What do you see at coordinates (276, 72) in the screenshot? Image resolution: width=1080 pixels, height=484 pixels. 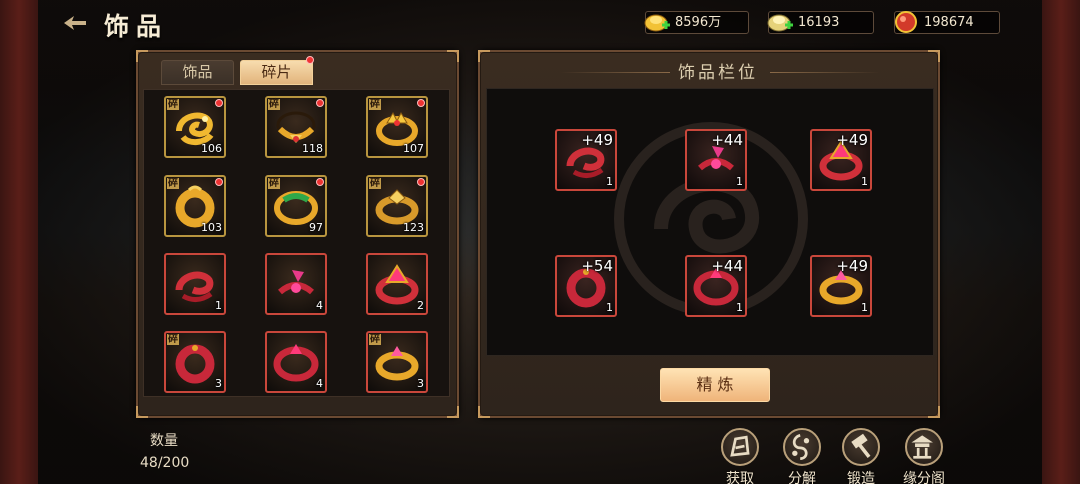 I see `tab-fragments: 碎片` at bounding box center [276, 72].